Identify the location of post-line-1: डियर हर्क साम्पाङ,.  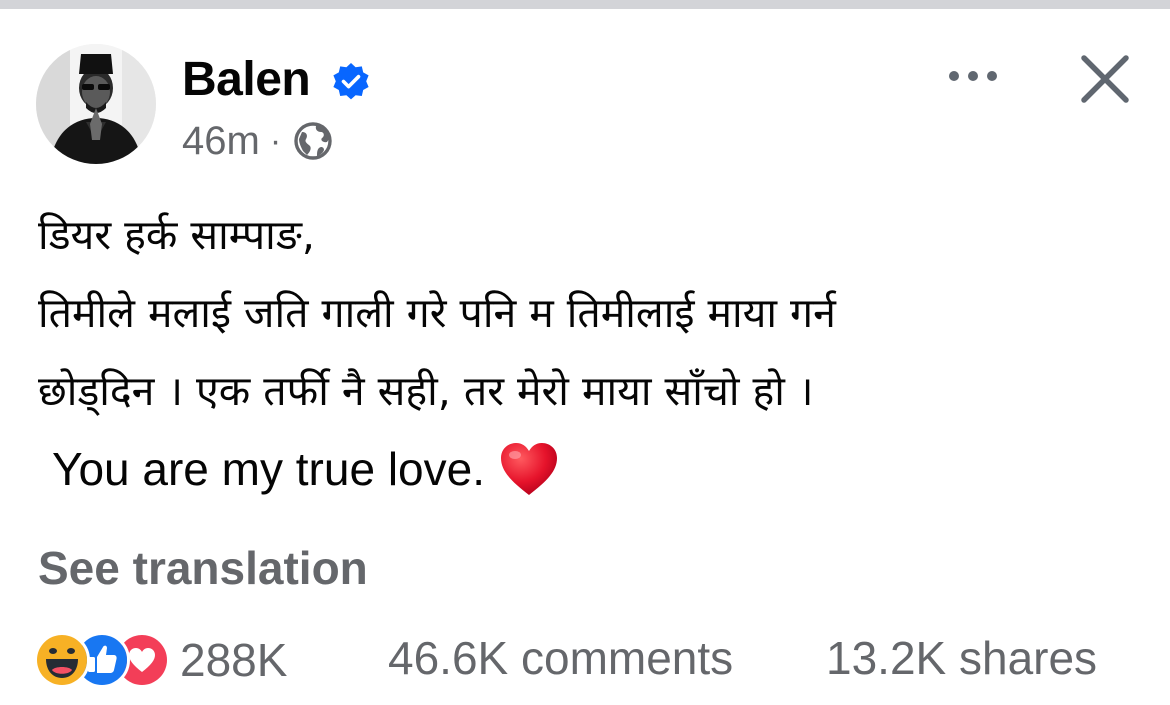
(176, 235).